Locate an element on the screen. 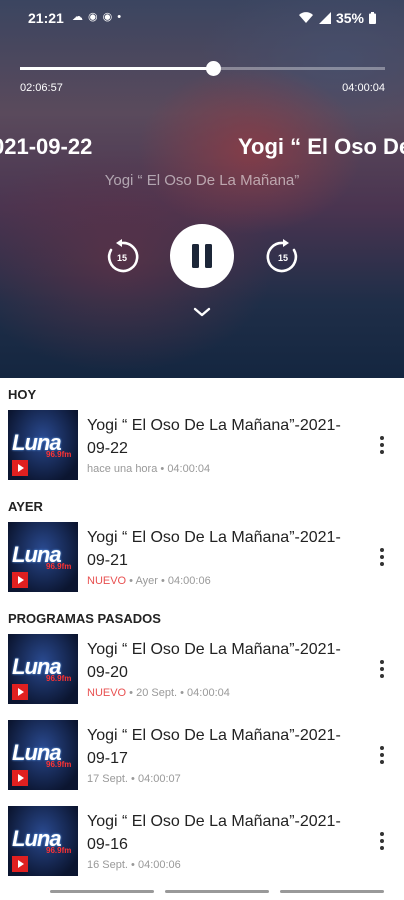 Image resolution: width=404 pixels, height=900 pixels. episode-meta: 17 Sept. • 04:00:07 is located at coordinates (134, 779).